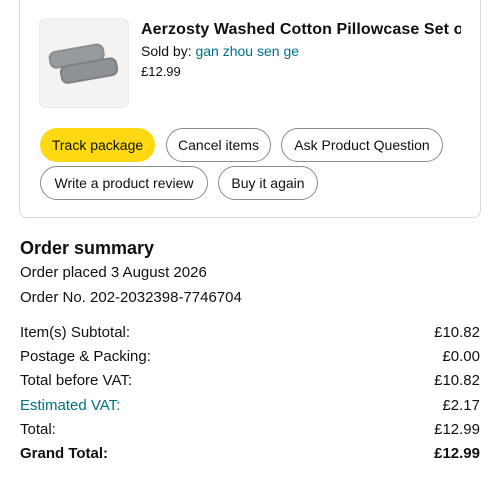 This screenshot has height=483, width=500. What do you see at coordinates (131, 297) in the screenshot?
I see `order-number: Order No. 202-2032398-7746704` at bounding box center [131, 297].